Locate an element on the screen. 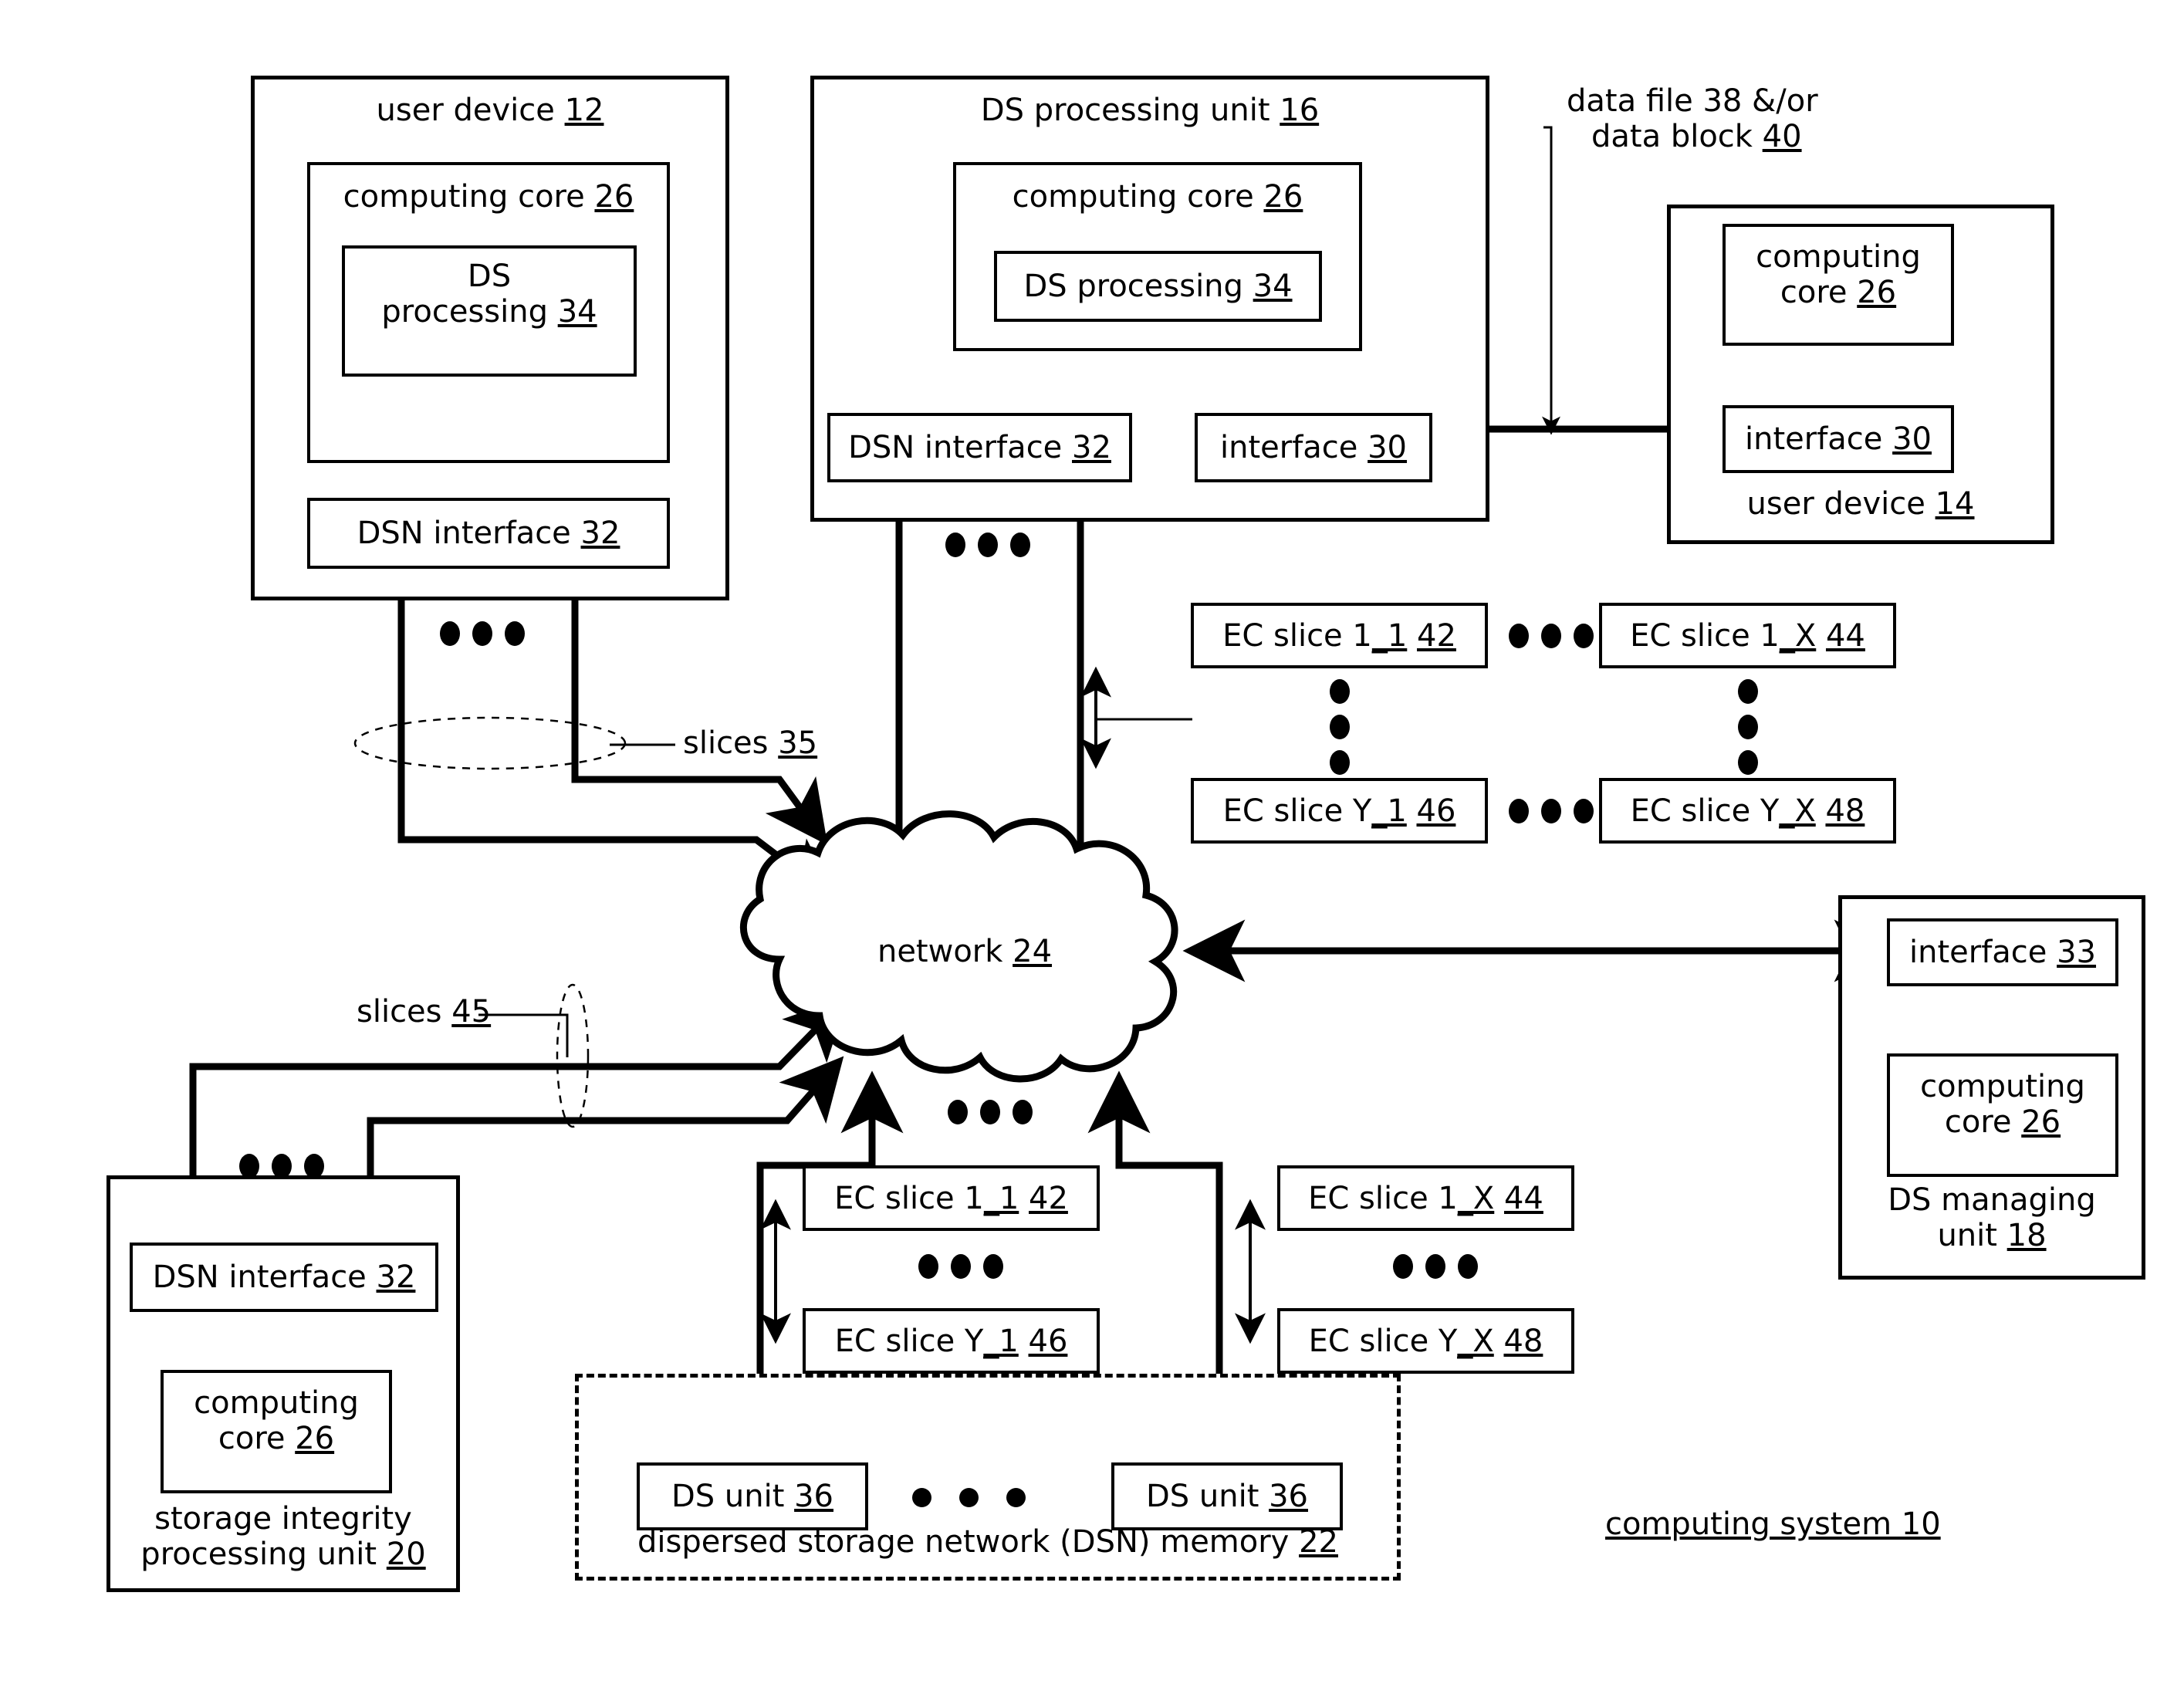 The height and width of the screenshot is (1694, 2184). ec-slice-Y-1-text-upper: EC slice Y_1 46 is located at coordinates (1339, 811).